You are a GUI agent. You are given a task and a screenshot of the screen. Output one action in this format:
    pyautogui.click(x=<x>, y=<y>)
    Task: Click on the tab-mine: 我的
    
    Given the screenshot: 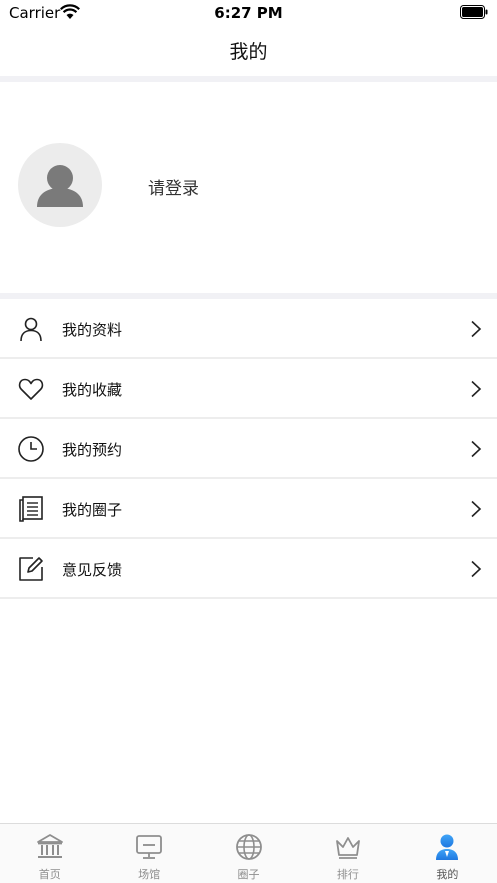 What is the action you would take?
    pyautogui.click(x=447, y=853)
    